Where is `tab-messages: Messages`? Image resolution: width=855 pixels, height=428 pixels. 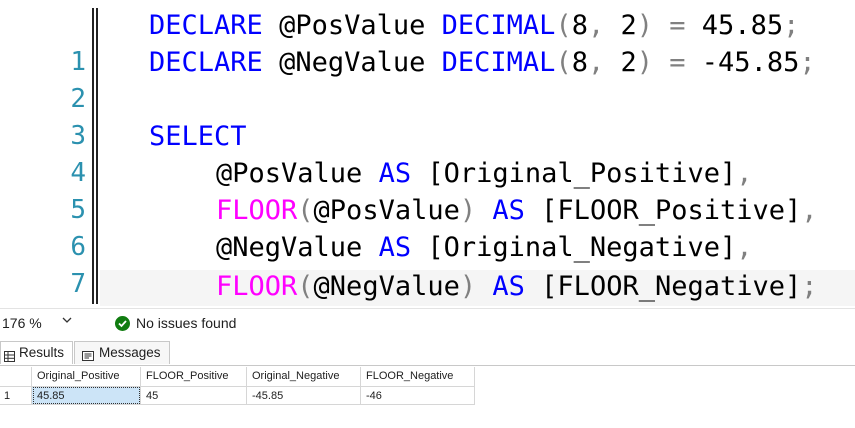 tab-messages: Messages is located at coordinates (122, 352).